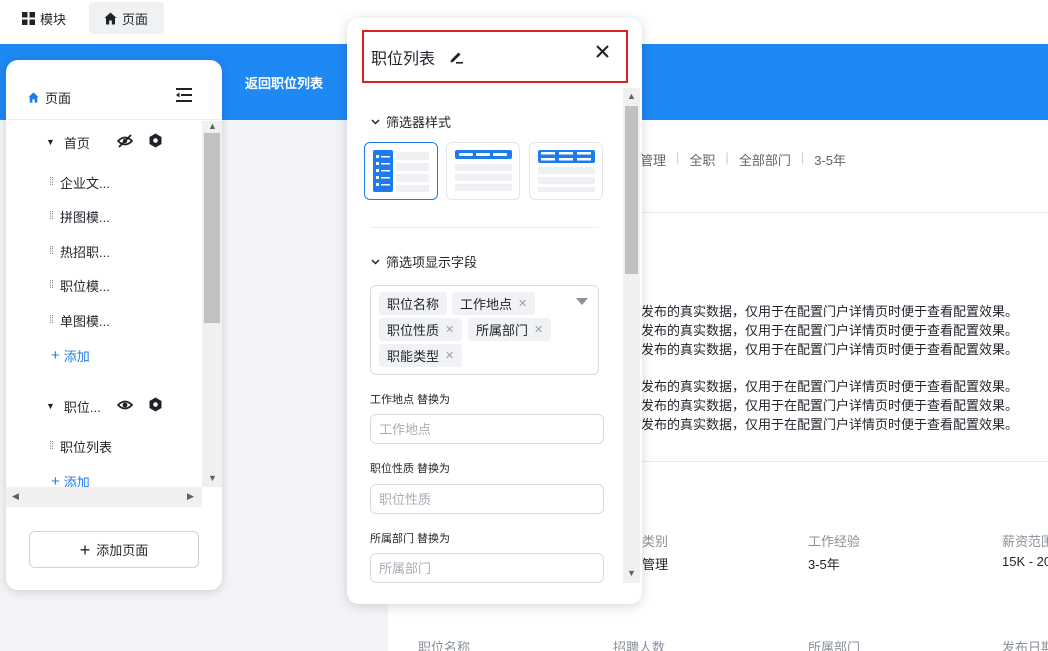 The image size is (1048, 651). Describe the element at coordinates (631, 335) in the screenshot. I see `settings-vertical-scrollbar: ▲ ▼` at that location.